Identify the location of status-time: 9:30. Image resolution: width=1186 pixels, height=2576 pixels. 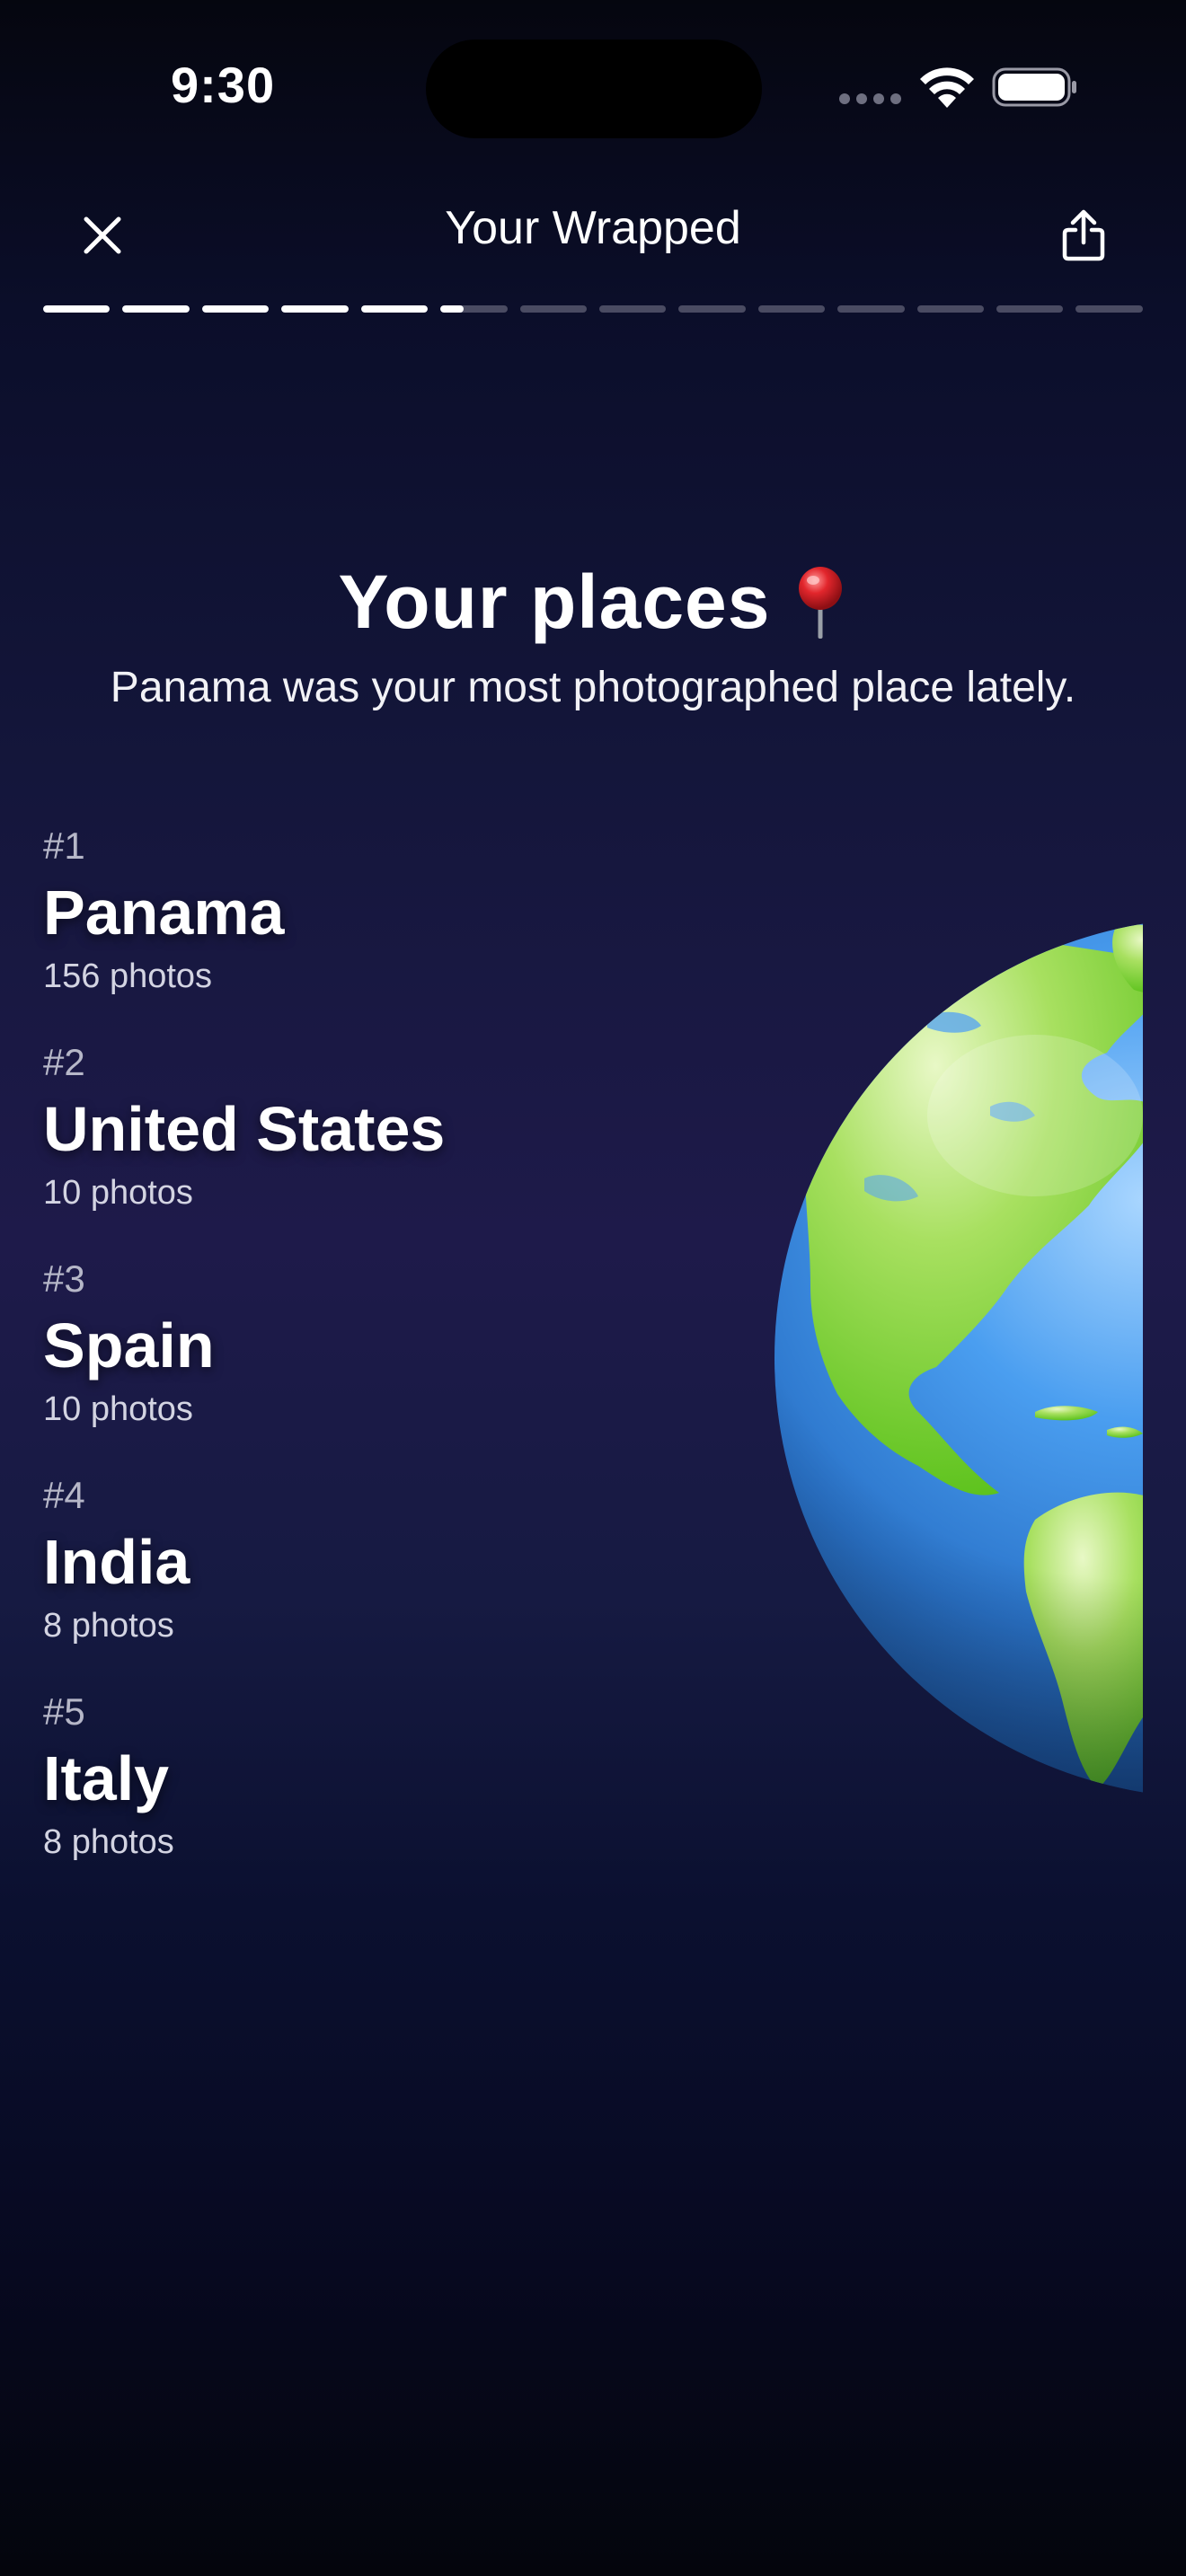
(223, 85).